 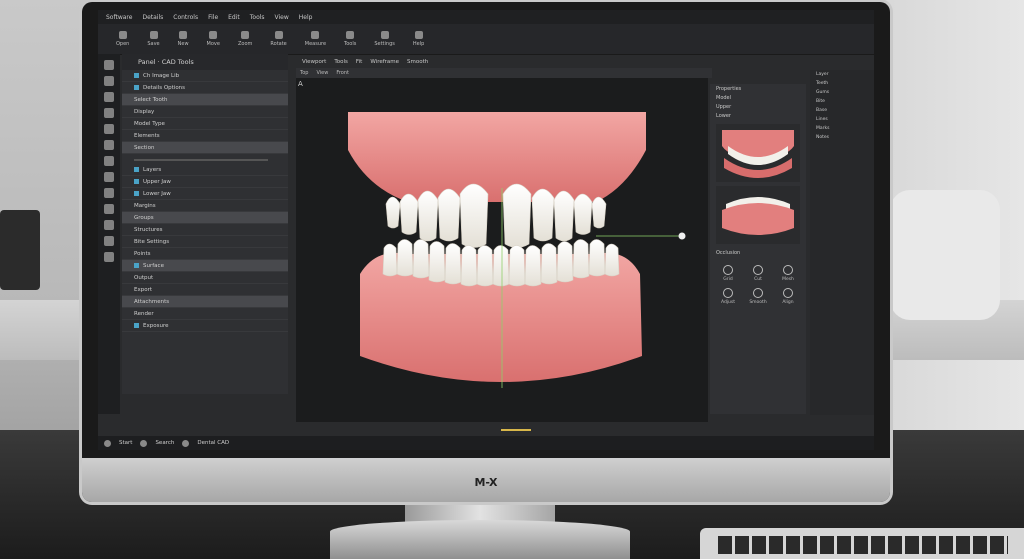 What do you see at coordinates (205, 136) in the screenshot?
I see `list-item: Elements` at bounding box center [205, 136].